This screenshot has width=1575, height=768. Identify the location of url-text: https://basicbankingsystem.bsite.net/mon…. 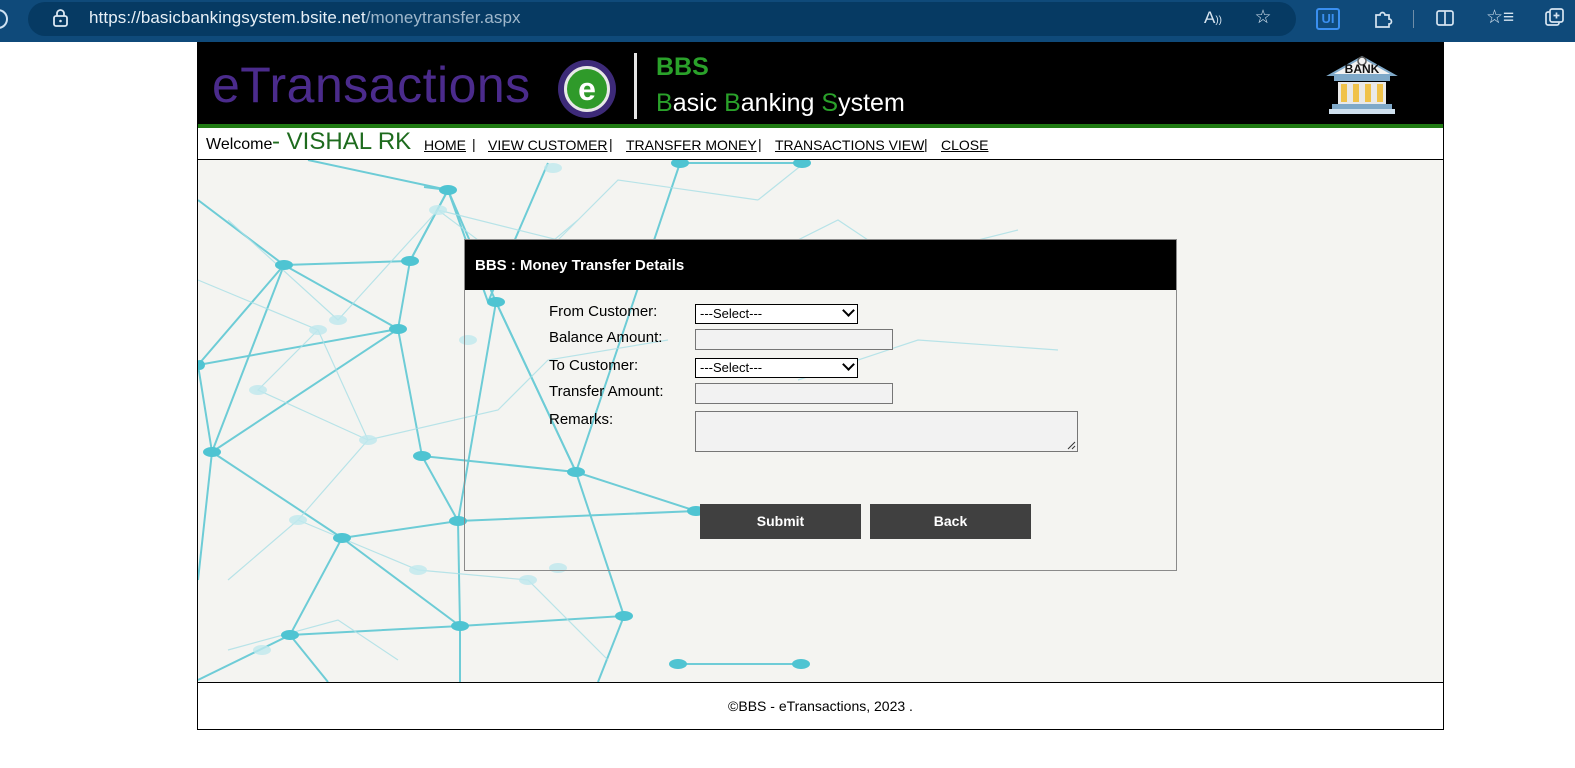
(305, 18).